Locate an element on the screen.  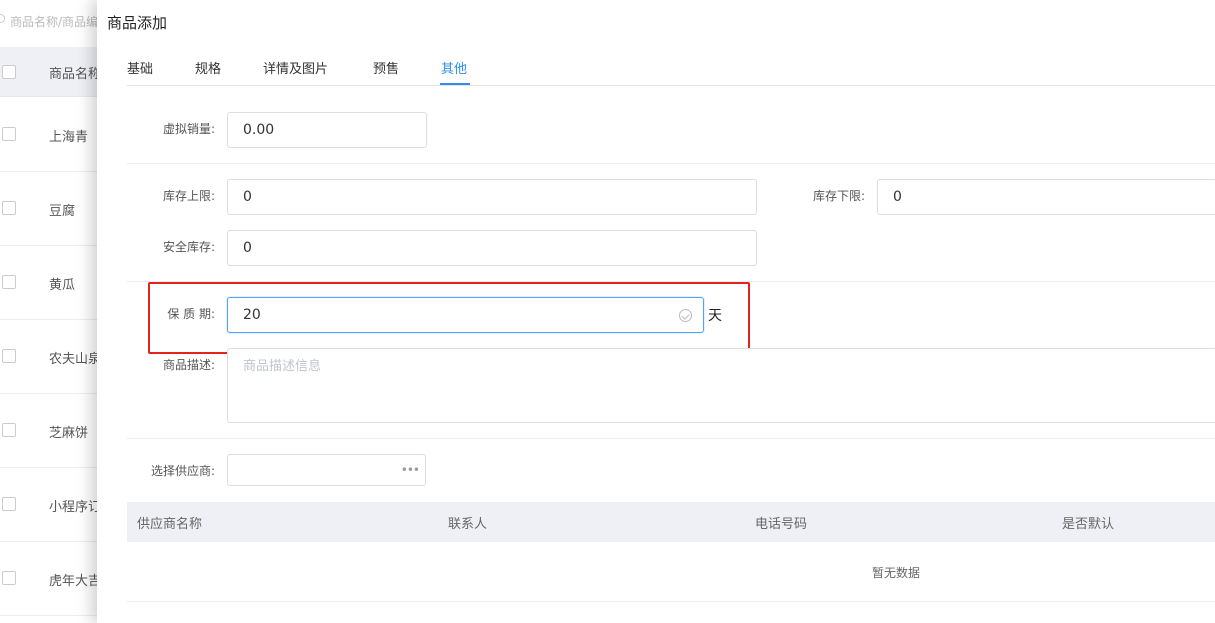
background-search: 商品名称/商品编码 is located at coordinates (55, 20).